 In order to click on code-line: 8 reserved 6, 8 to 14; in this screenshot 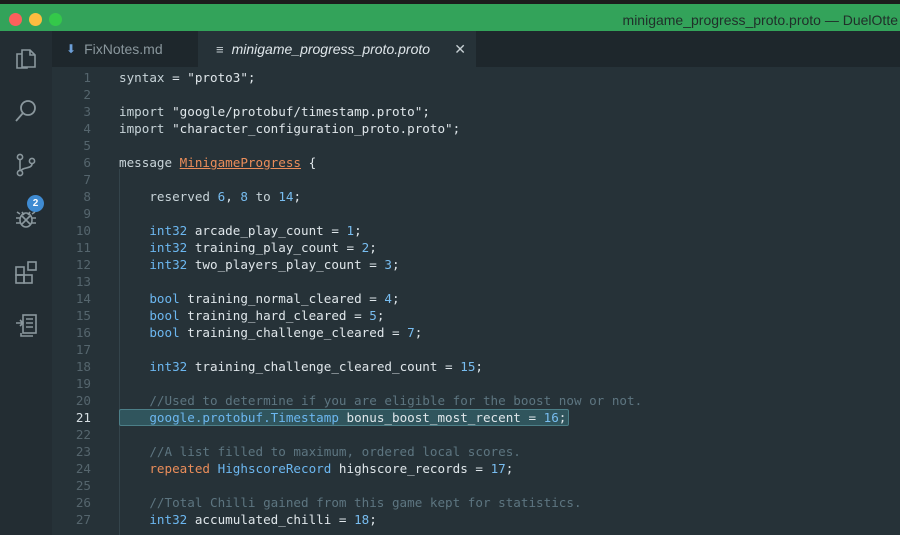, I will do `click(476, 196)`.